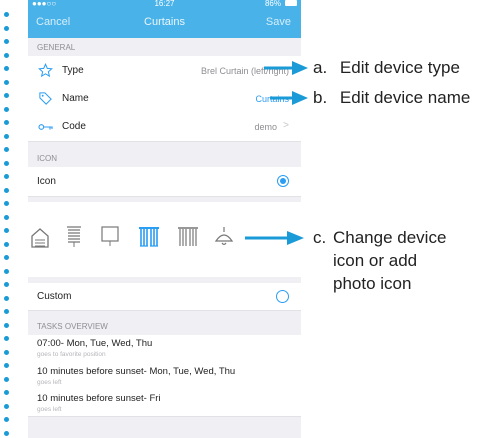 Image resolution: width=489 pixels, height=438 pixels. I want to click on star-icon, so click(45, 70).